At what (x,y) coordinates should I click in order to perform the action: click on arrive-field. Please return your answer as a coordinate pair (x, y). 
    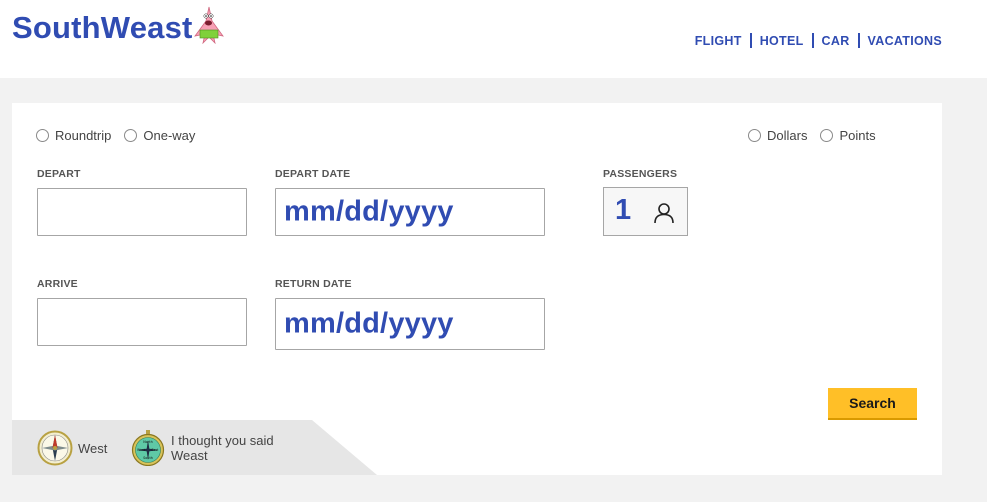
    Looking at the image, I should click on (142, 322).